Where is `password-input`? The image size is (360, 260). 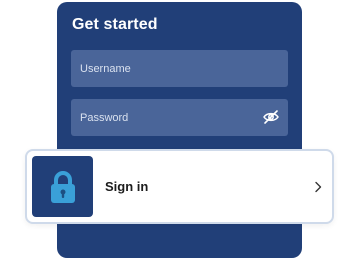
password-input is located at coordinates (179, 117).